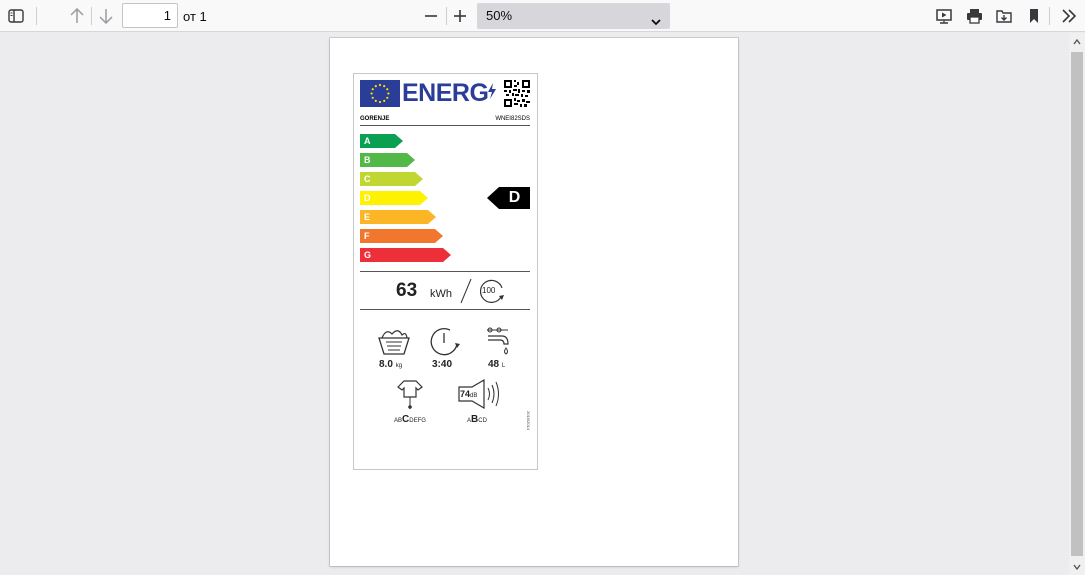  I want to click on energy-class-bar-d: D, so click(394, 198).